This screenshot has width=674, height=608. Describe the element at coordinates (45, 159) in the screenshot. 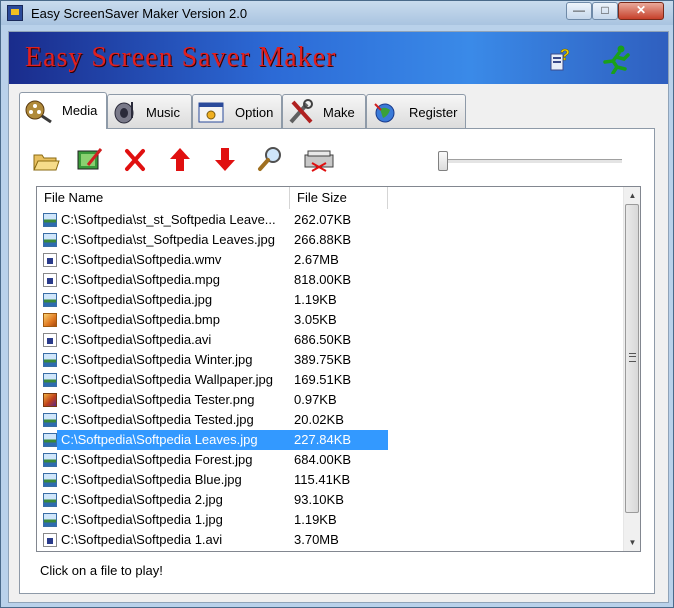

I see `open-folder-icon` at that location.